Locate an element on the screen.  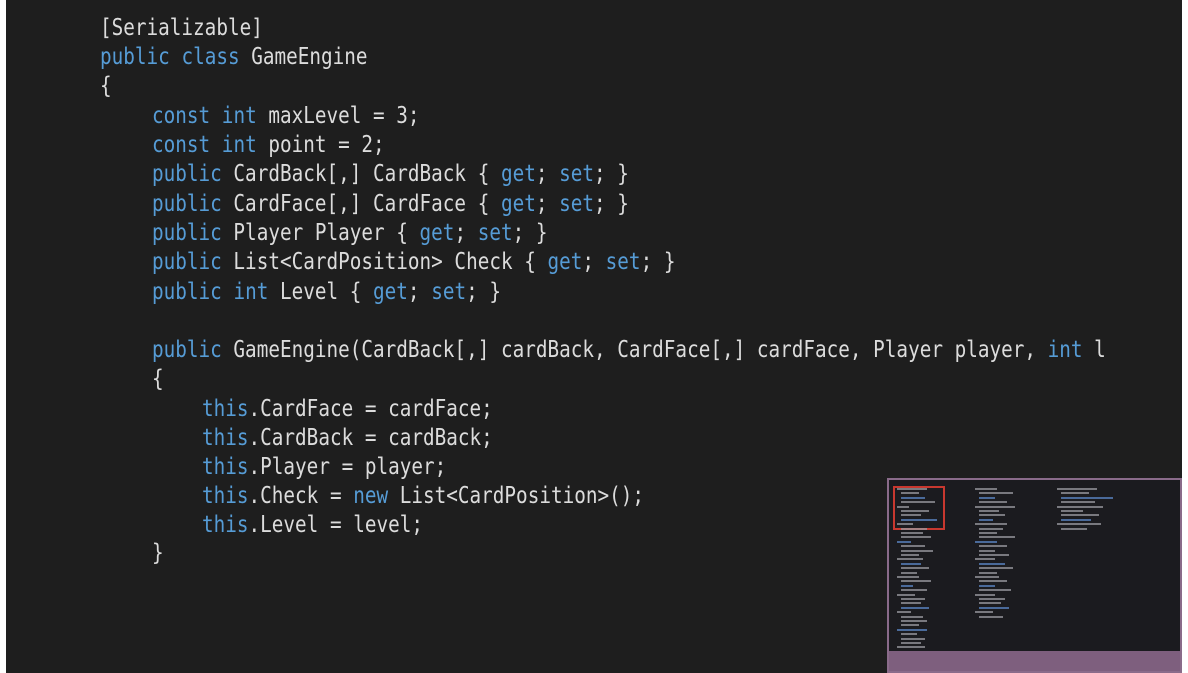
line-const-point: const int point = 2; is located at coordinates (268, 145).